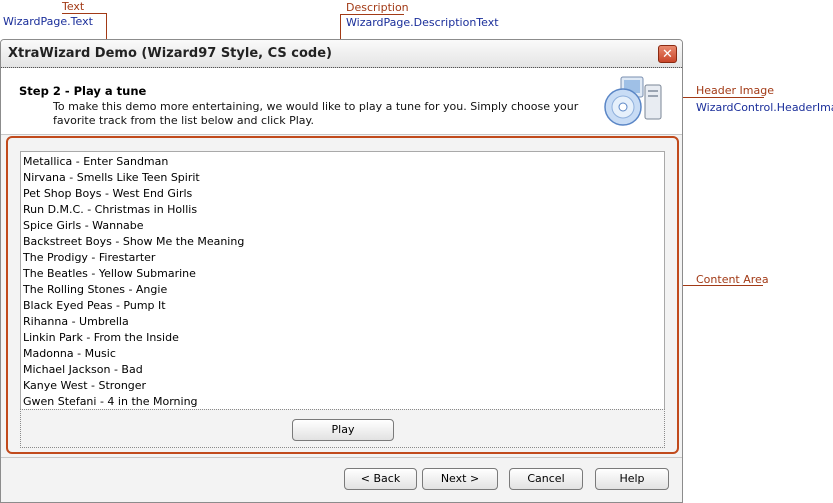  Describe the element at coordinates (342, 226) in the screenshot. I see `track-list-item: Spice Girls - Wannabe` at that location.